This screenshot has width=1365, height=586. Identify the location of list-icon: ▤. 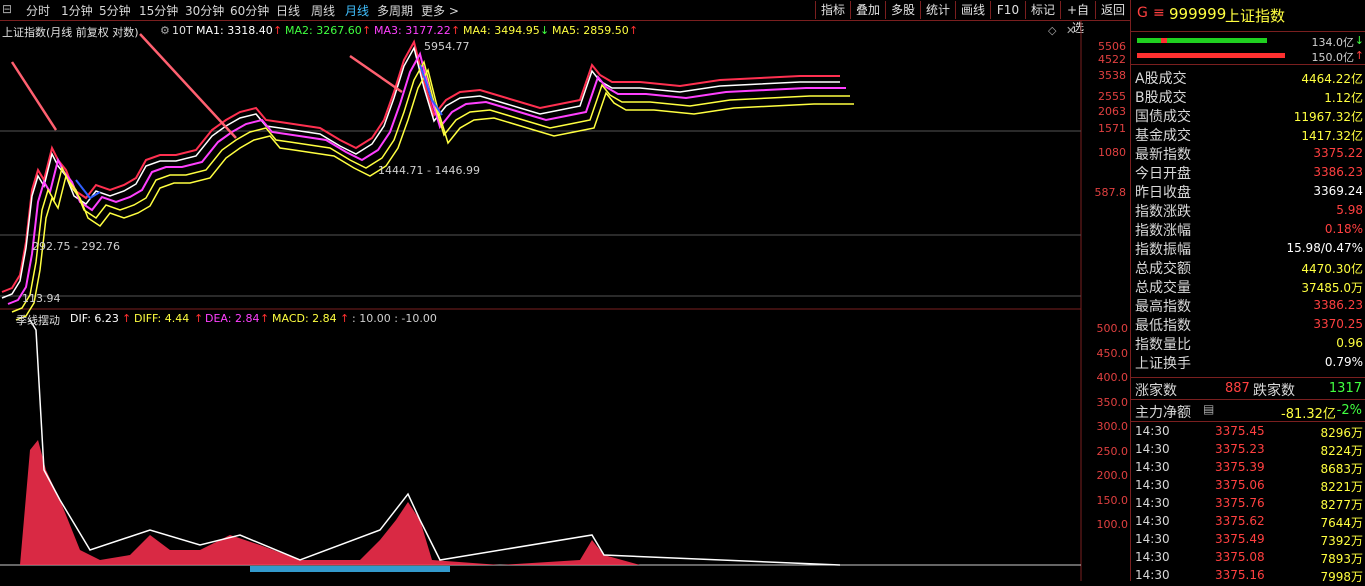
(1208, 409).